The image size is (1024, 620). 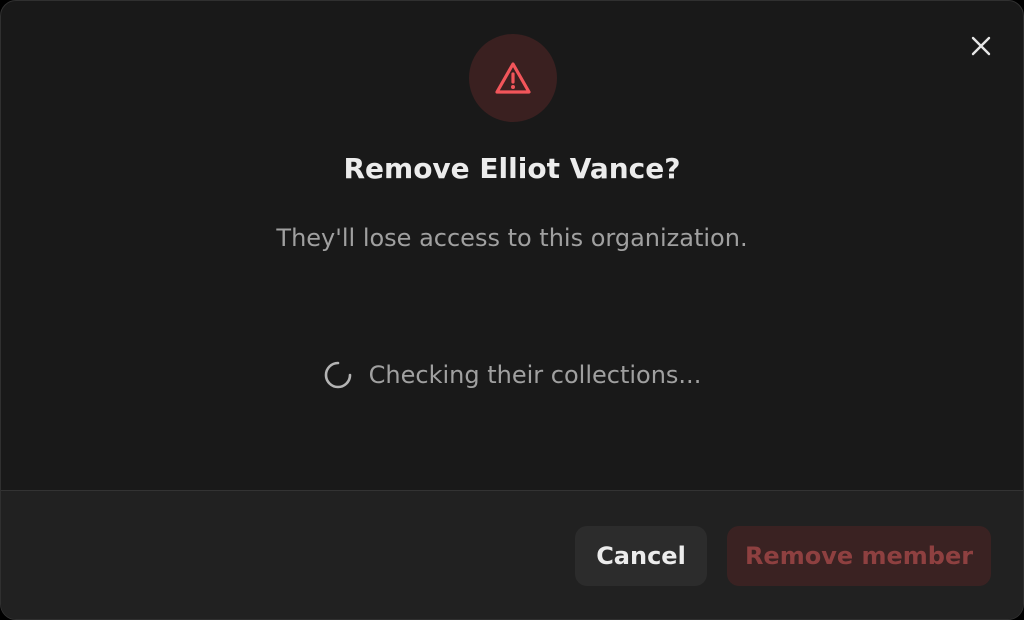 I want to click on warning-badge, so click(x=513, y=78).